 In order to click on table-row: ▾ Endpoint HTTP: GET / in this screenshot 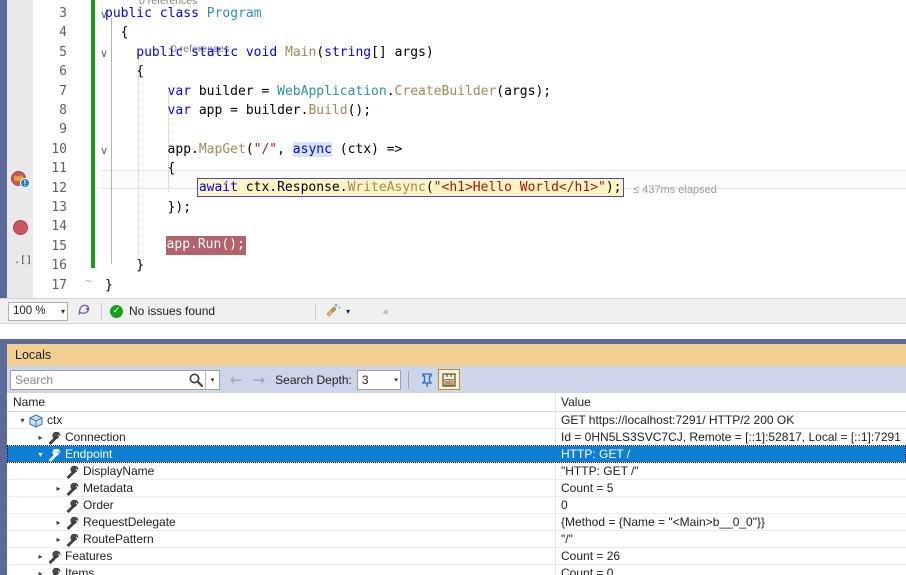, I will do `click(456, 454)`.